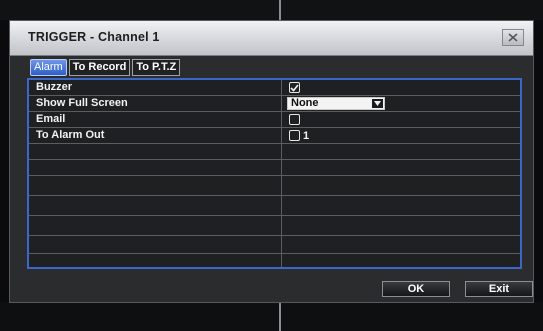  What do you see at coordinates (305, 103) in the screenshot?
I see `select-value: None` at bounding box center [305, 103].